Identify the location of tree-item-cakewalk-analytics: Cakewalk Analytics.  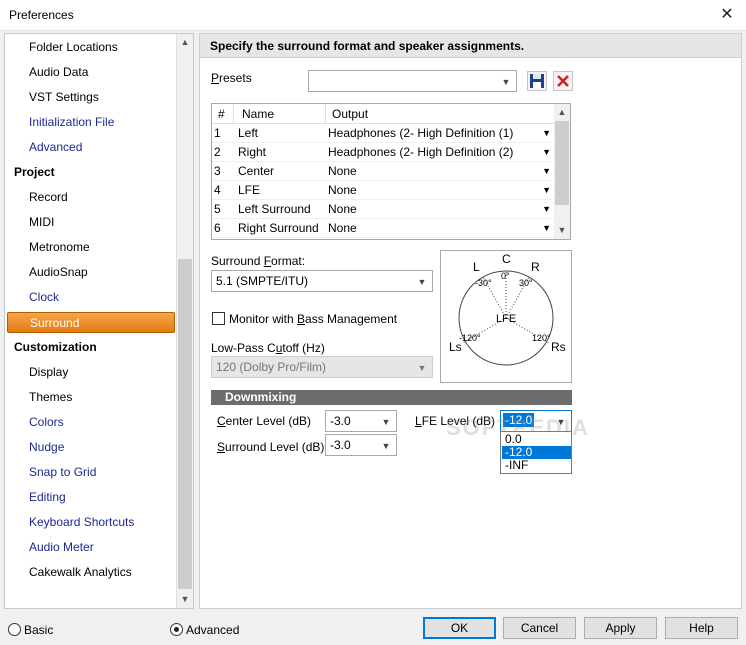
(80, 572).